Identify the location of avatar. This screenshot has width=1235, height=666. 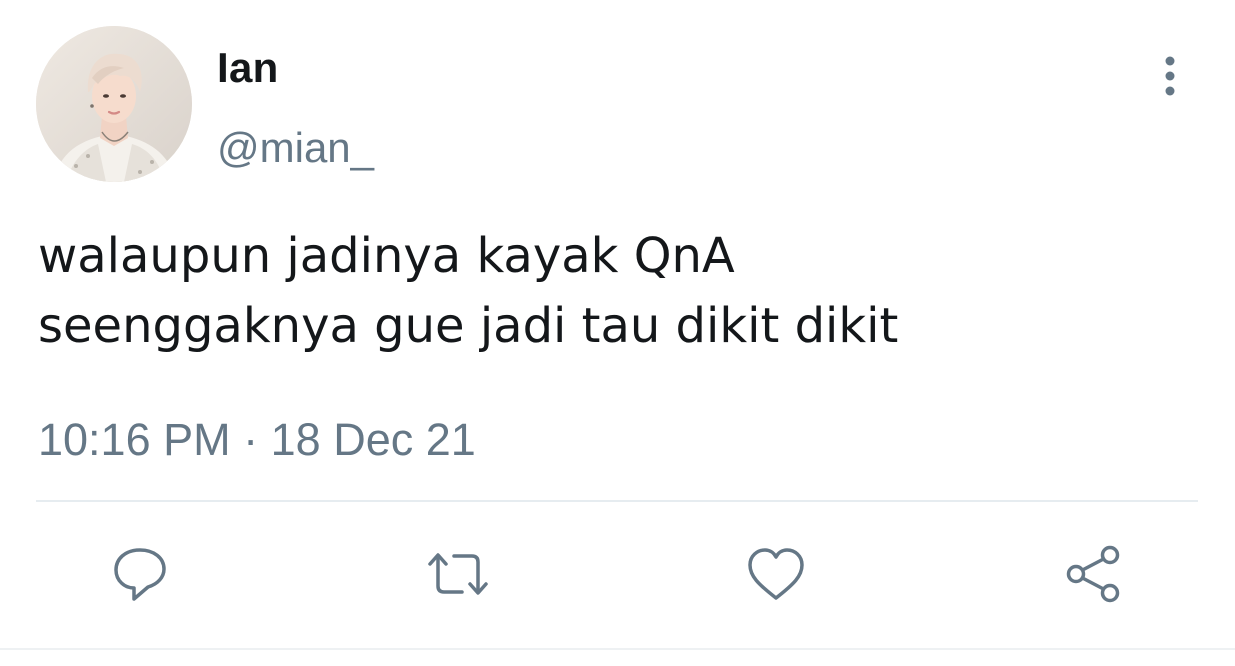
(114, 104).